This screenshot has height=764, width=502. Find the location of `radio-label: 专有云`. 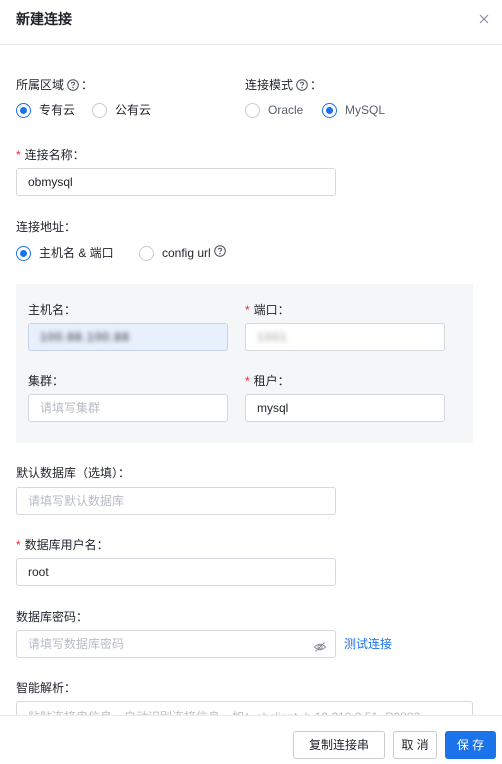

radio-label: 专有云 is located at coordinates (57, 110).